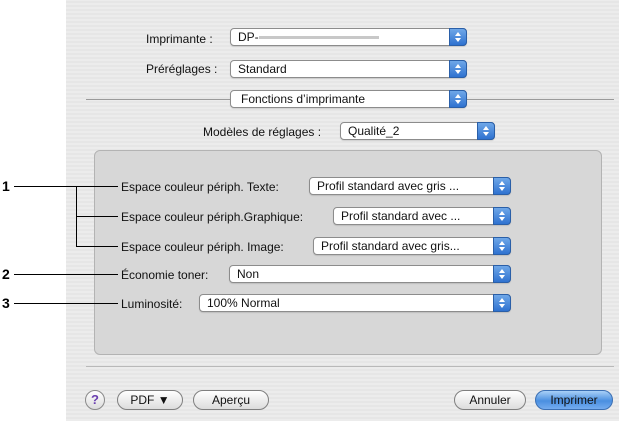 The width and height of the screenshot is (619, 421). What do you see at coordinates (97, 246) in the screenshot?
I see `callout-line-1c` at bounding box center [97, 246].